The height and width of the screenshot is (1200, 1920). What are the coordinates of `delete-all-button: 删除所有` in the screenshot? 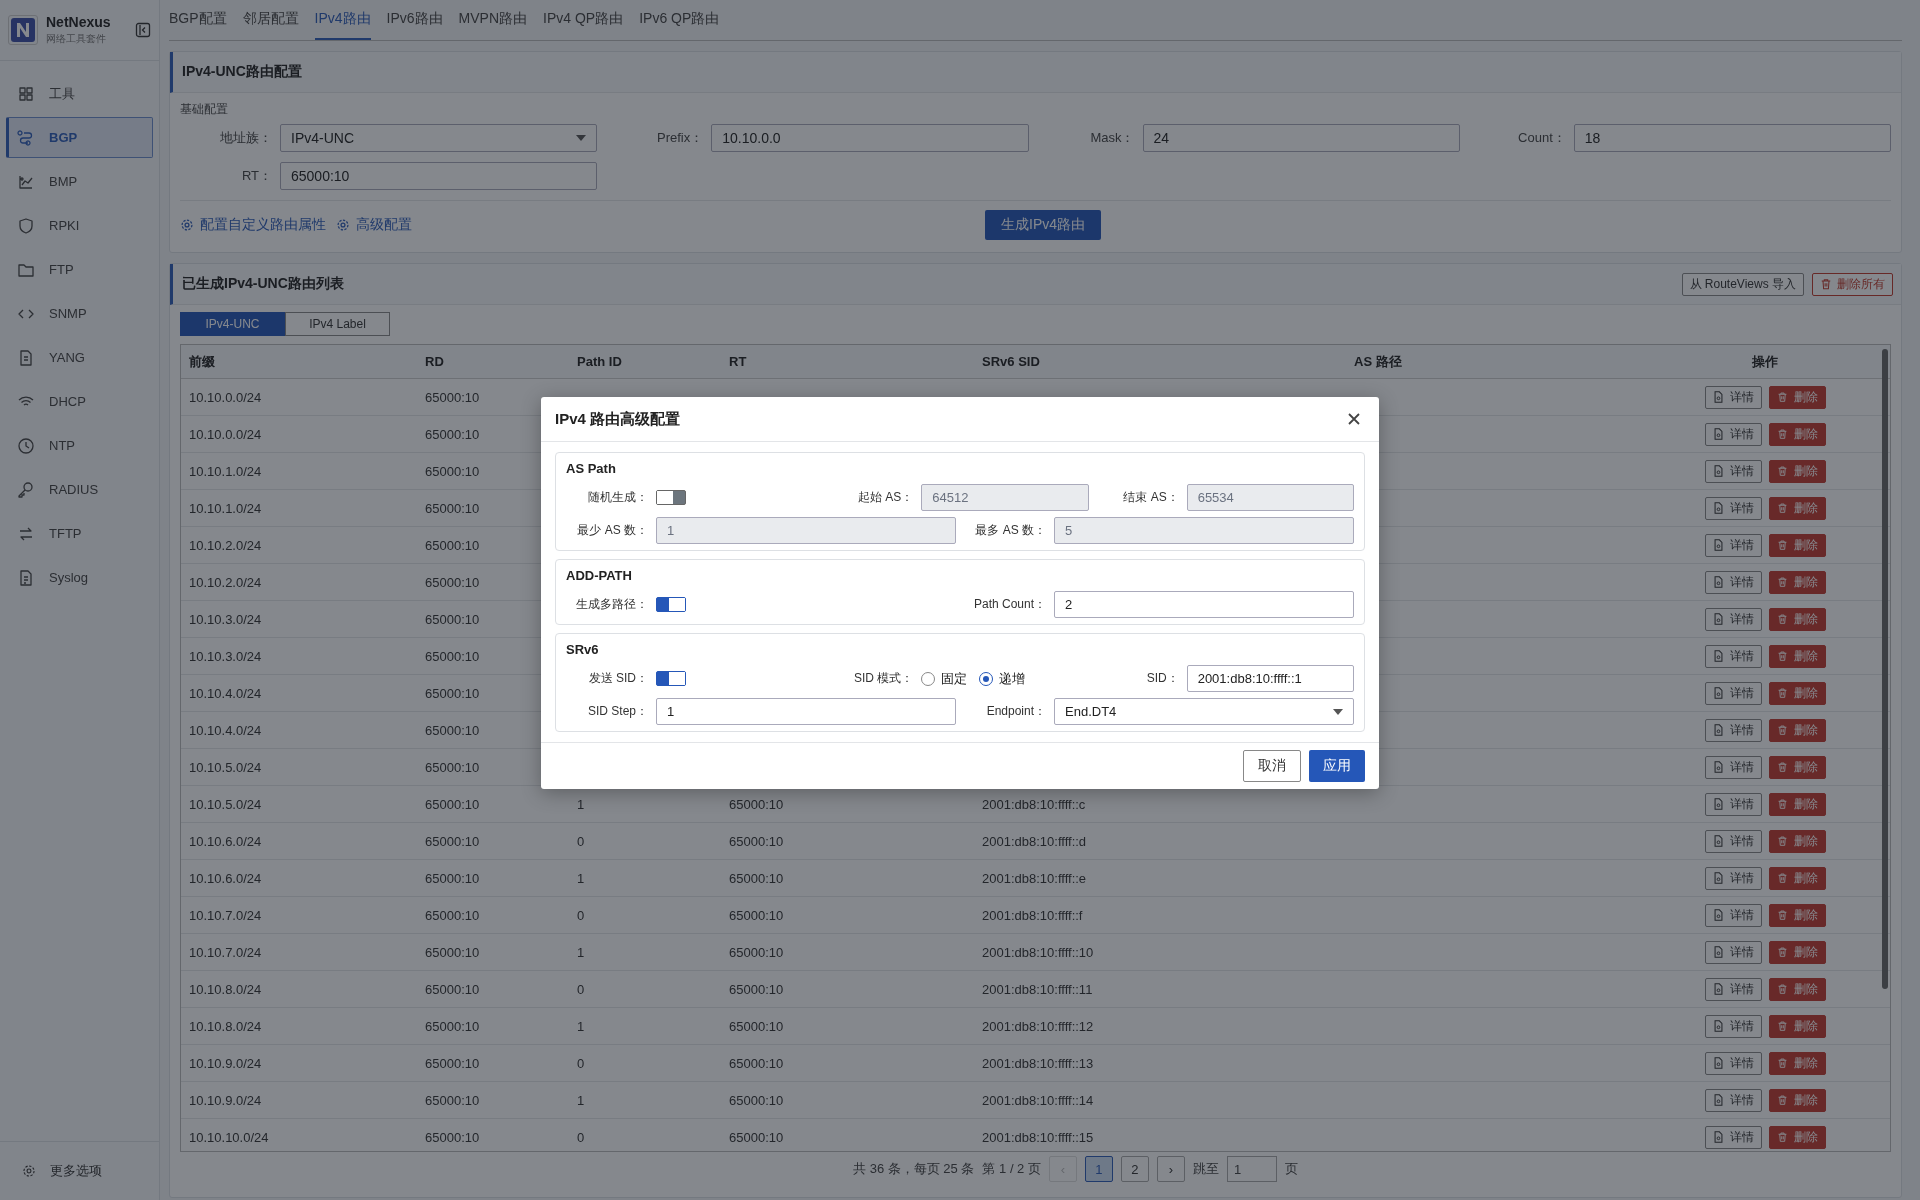 It's located at (1852, 284).